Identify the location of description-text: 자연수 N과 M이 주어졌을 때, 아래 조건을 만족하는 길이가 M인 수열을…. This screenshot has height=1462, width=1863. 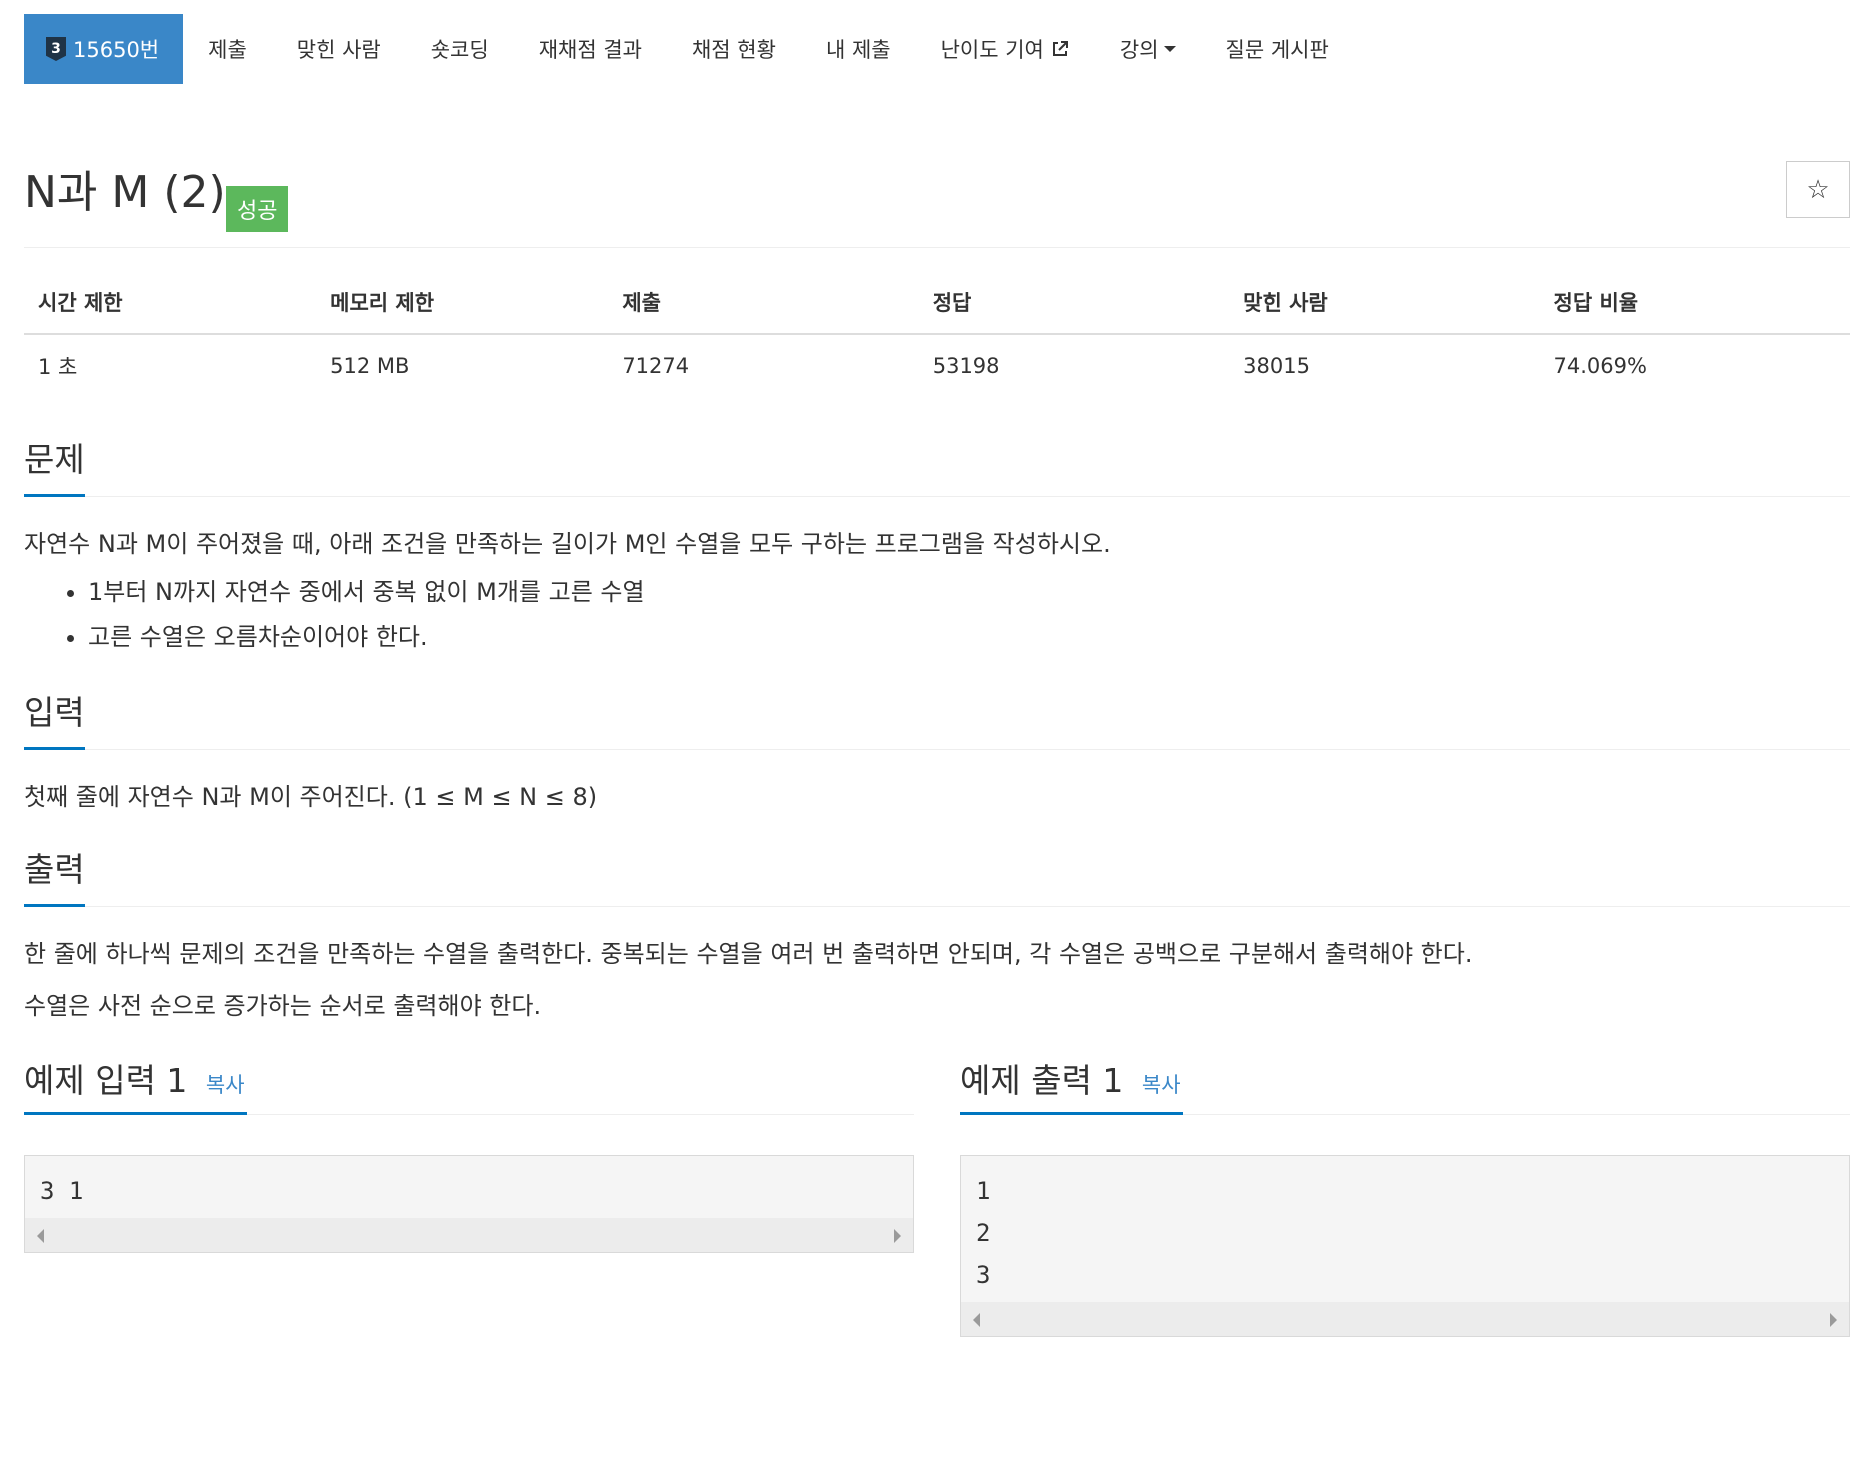
(567, 544).